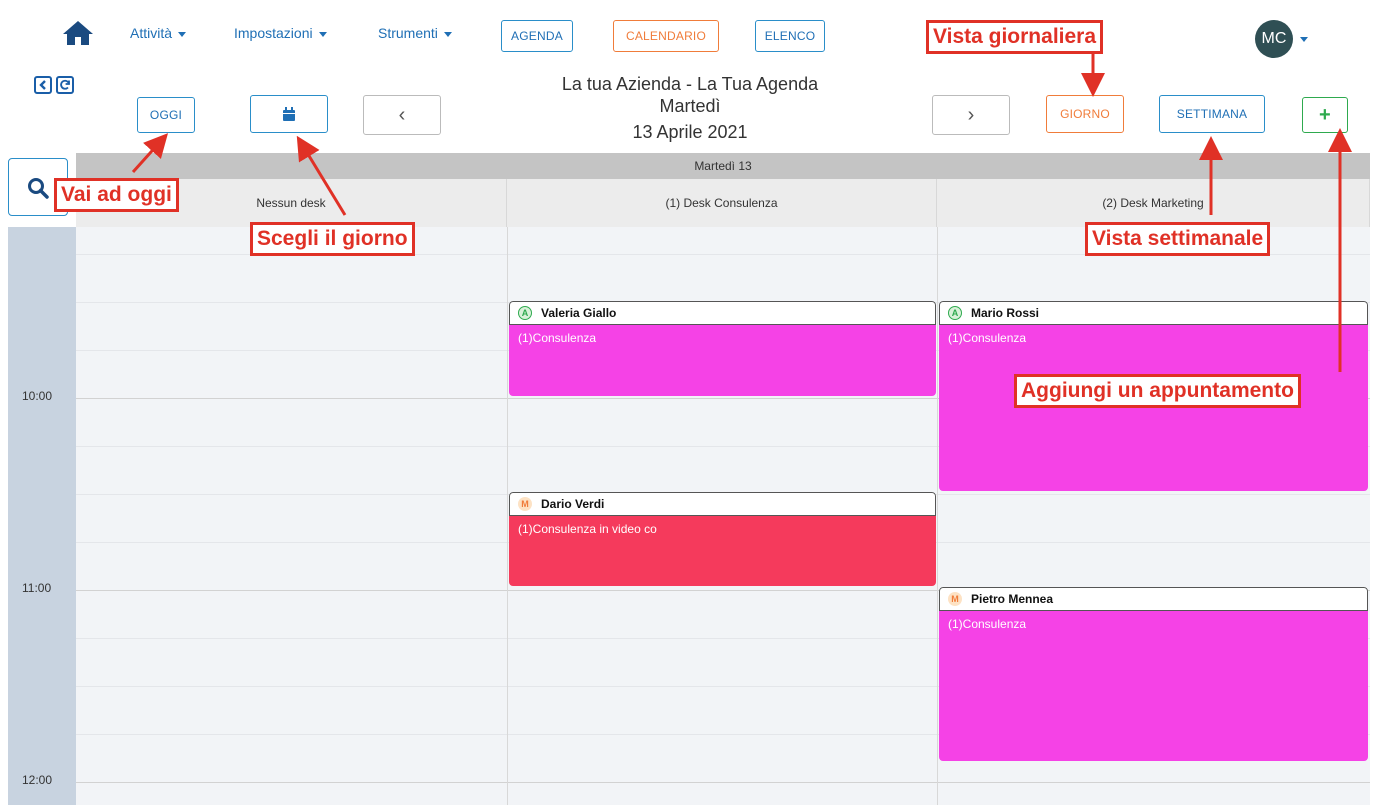 The width and height of the screenshot is (1375, 805). What do you see at coordinates (723, 166) in the screenshot?
I see `day-header: Martedì 13` at bounding box center [723, 166].